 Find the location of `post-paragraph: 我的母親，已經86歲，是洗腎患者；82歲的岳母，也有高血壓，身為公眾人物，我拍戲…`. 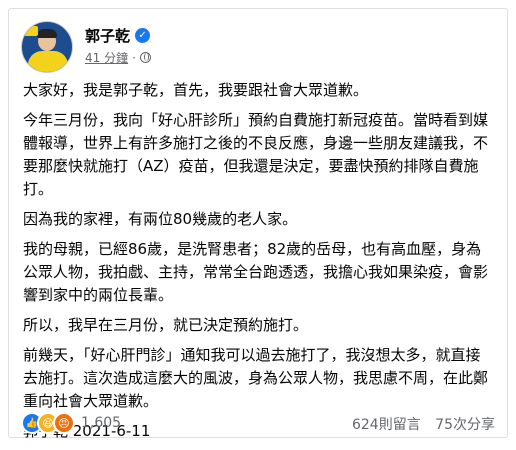

post-paragraph: 我的母親，已經86歲，是洗腎患者；82歲的岳母，也有高血壓，身為公眾人物，我拍戲… is located at coordinates (256, 272).